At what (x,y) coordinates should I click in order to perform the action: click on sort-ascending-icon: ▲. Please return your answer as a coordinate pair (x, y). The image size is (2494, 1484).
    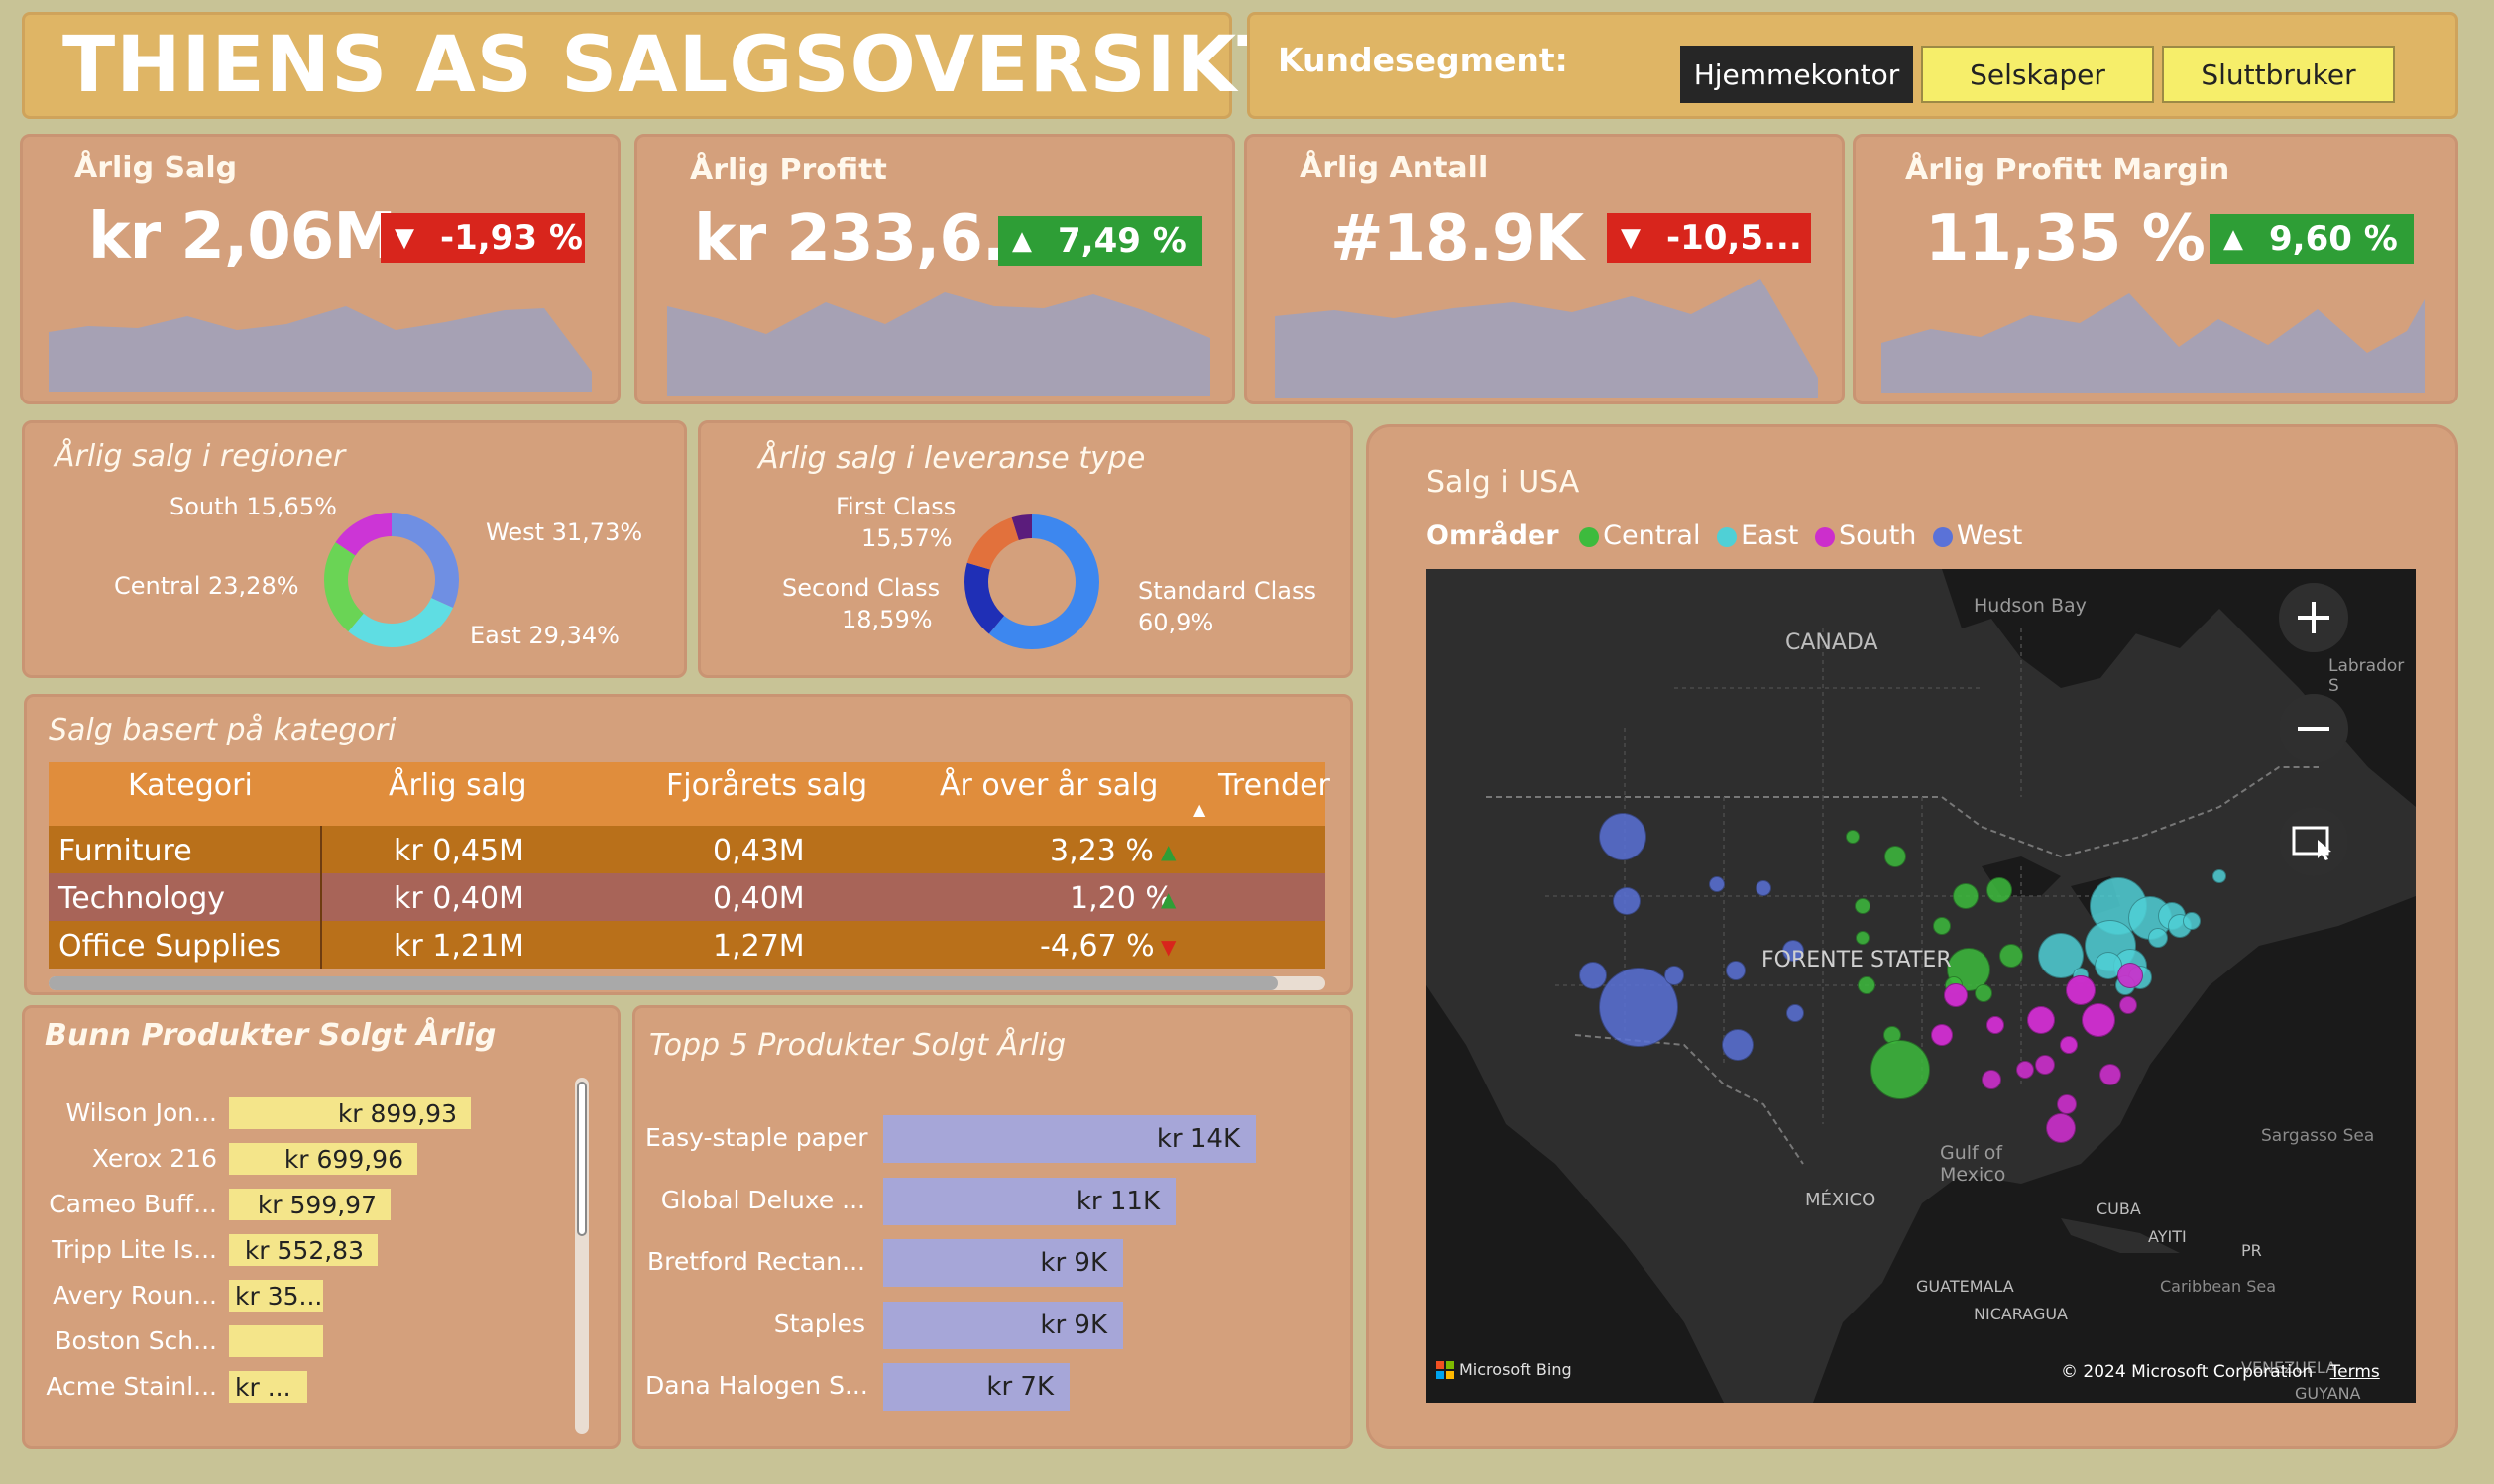
    Looking at the image, I should click on (1199, 809).